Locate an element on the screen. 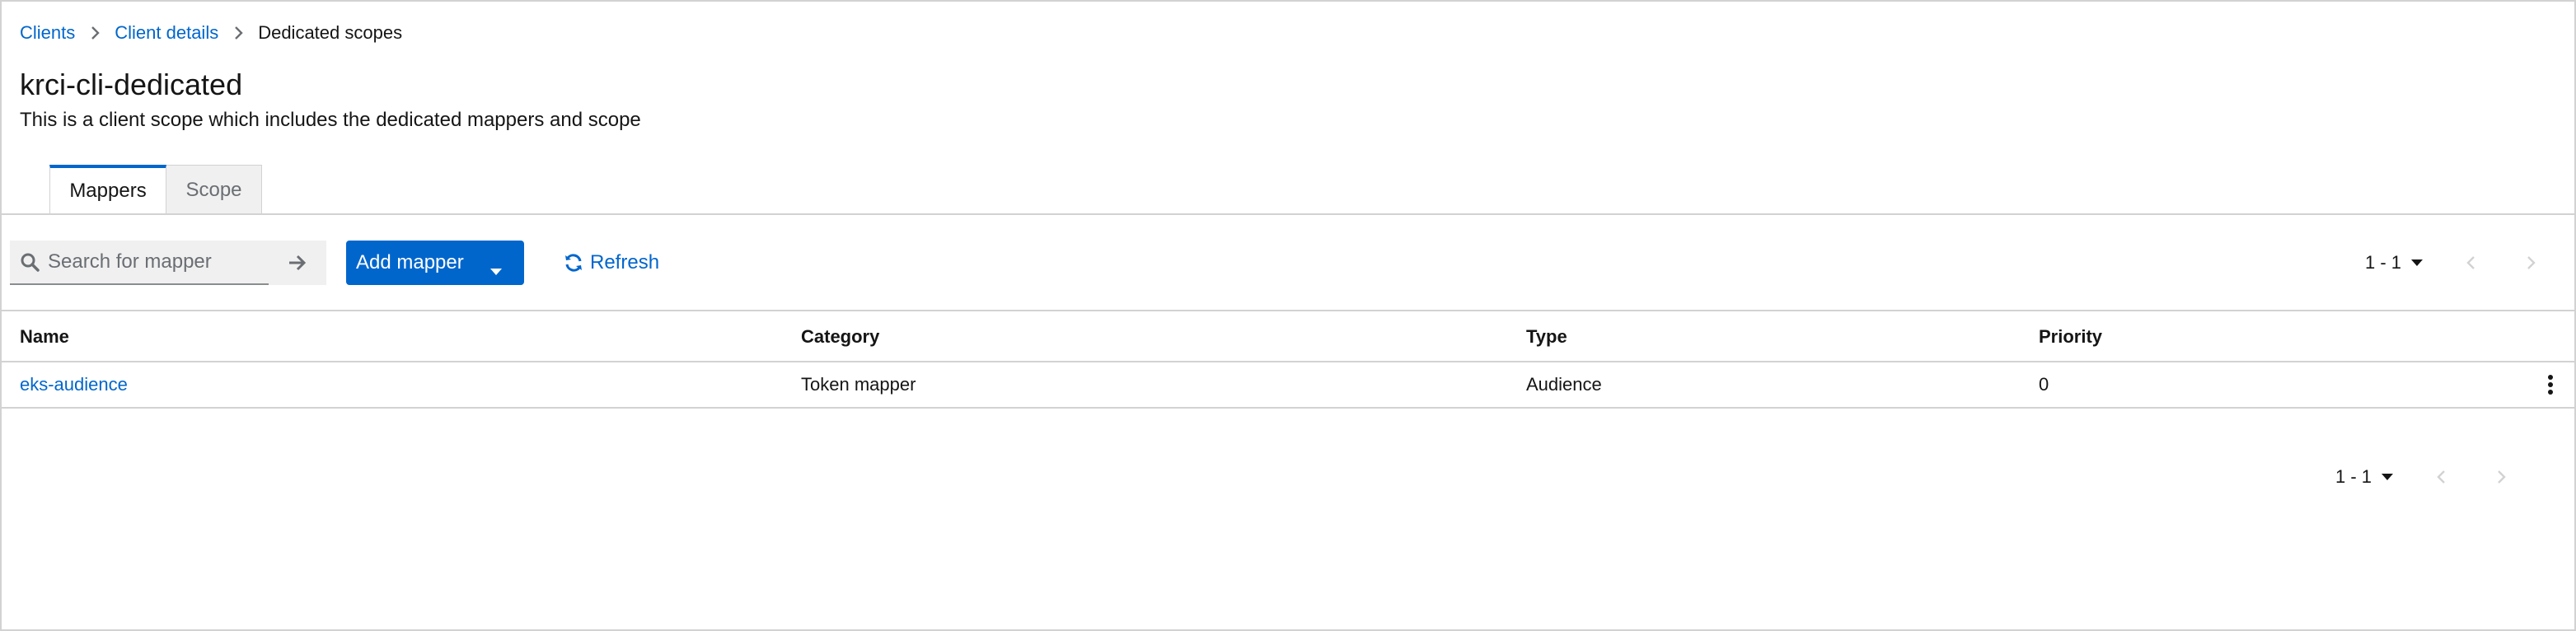 Image resolution: width=2576 pixels, height=631 pixels. search-submit-button is located at coordinates (297, 263).